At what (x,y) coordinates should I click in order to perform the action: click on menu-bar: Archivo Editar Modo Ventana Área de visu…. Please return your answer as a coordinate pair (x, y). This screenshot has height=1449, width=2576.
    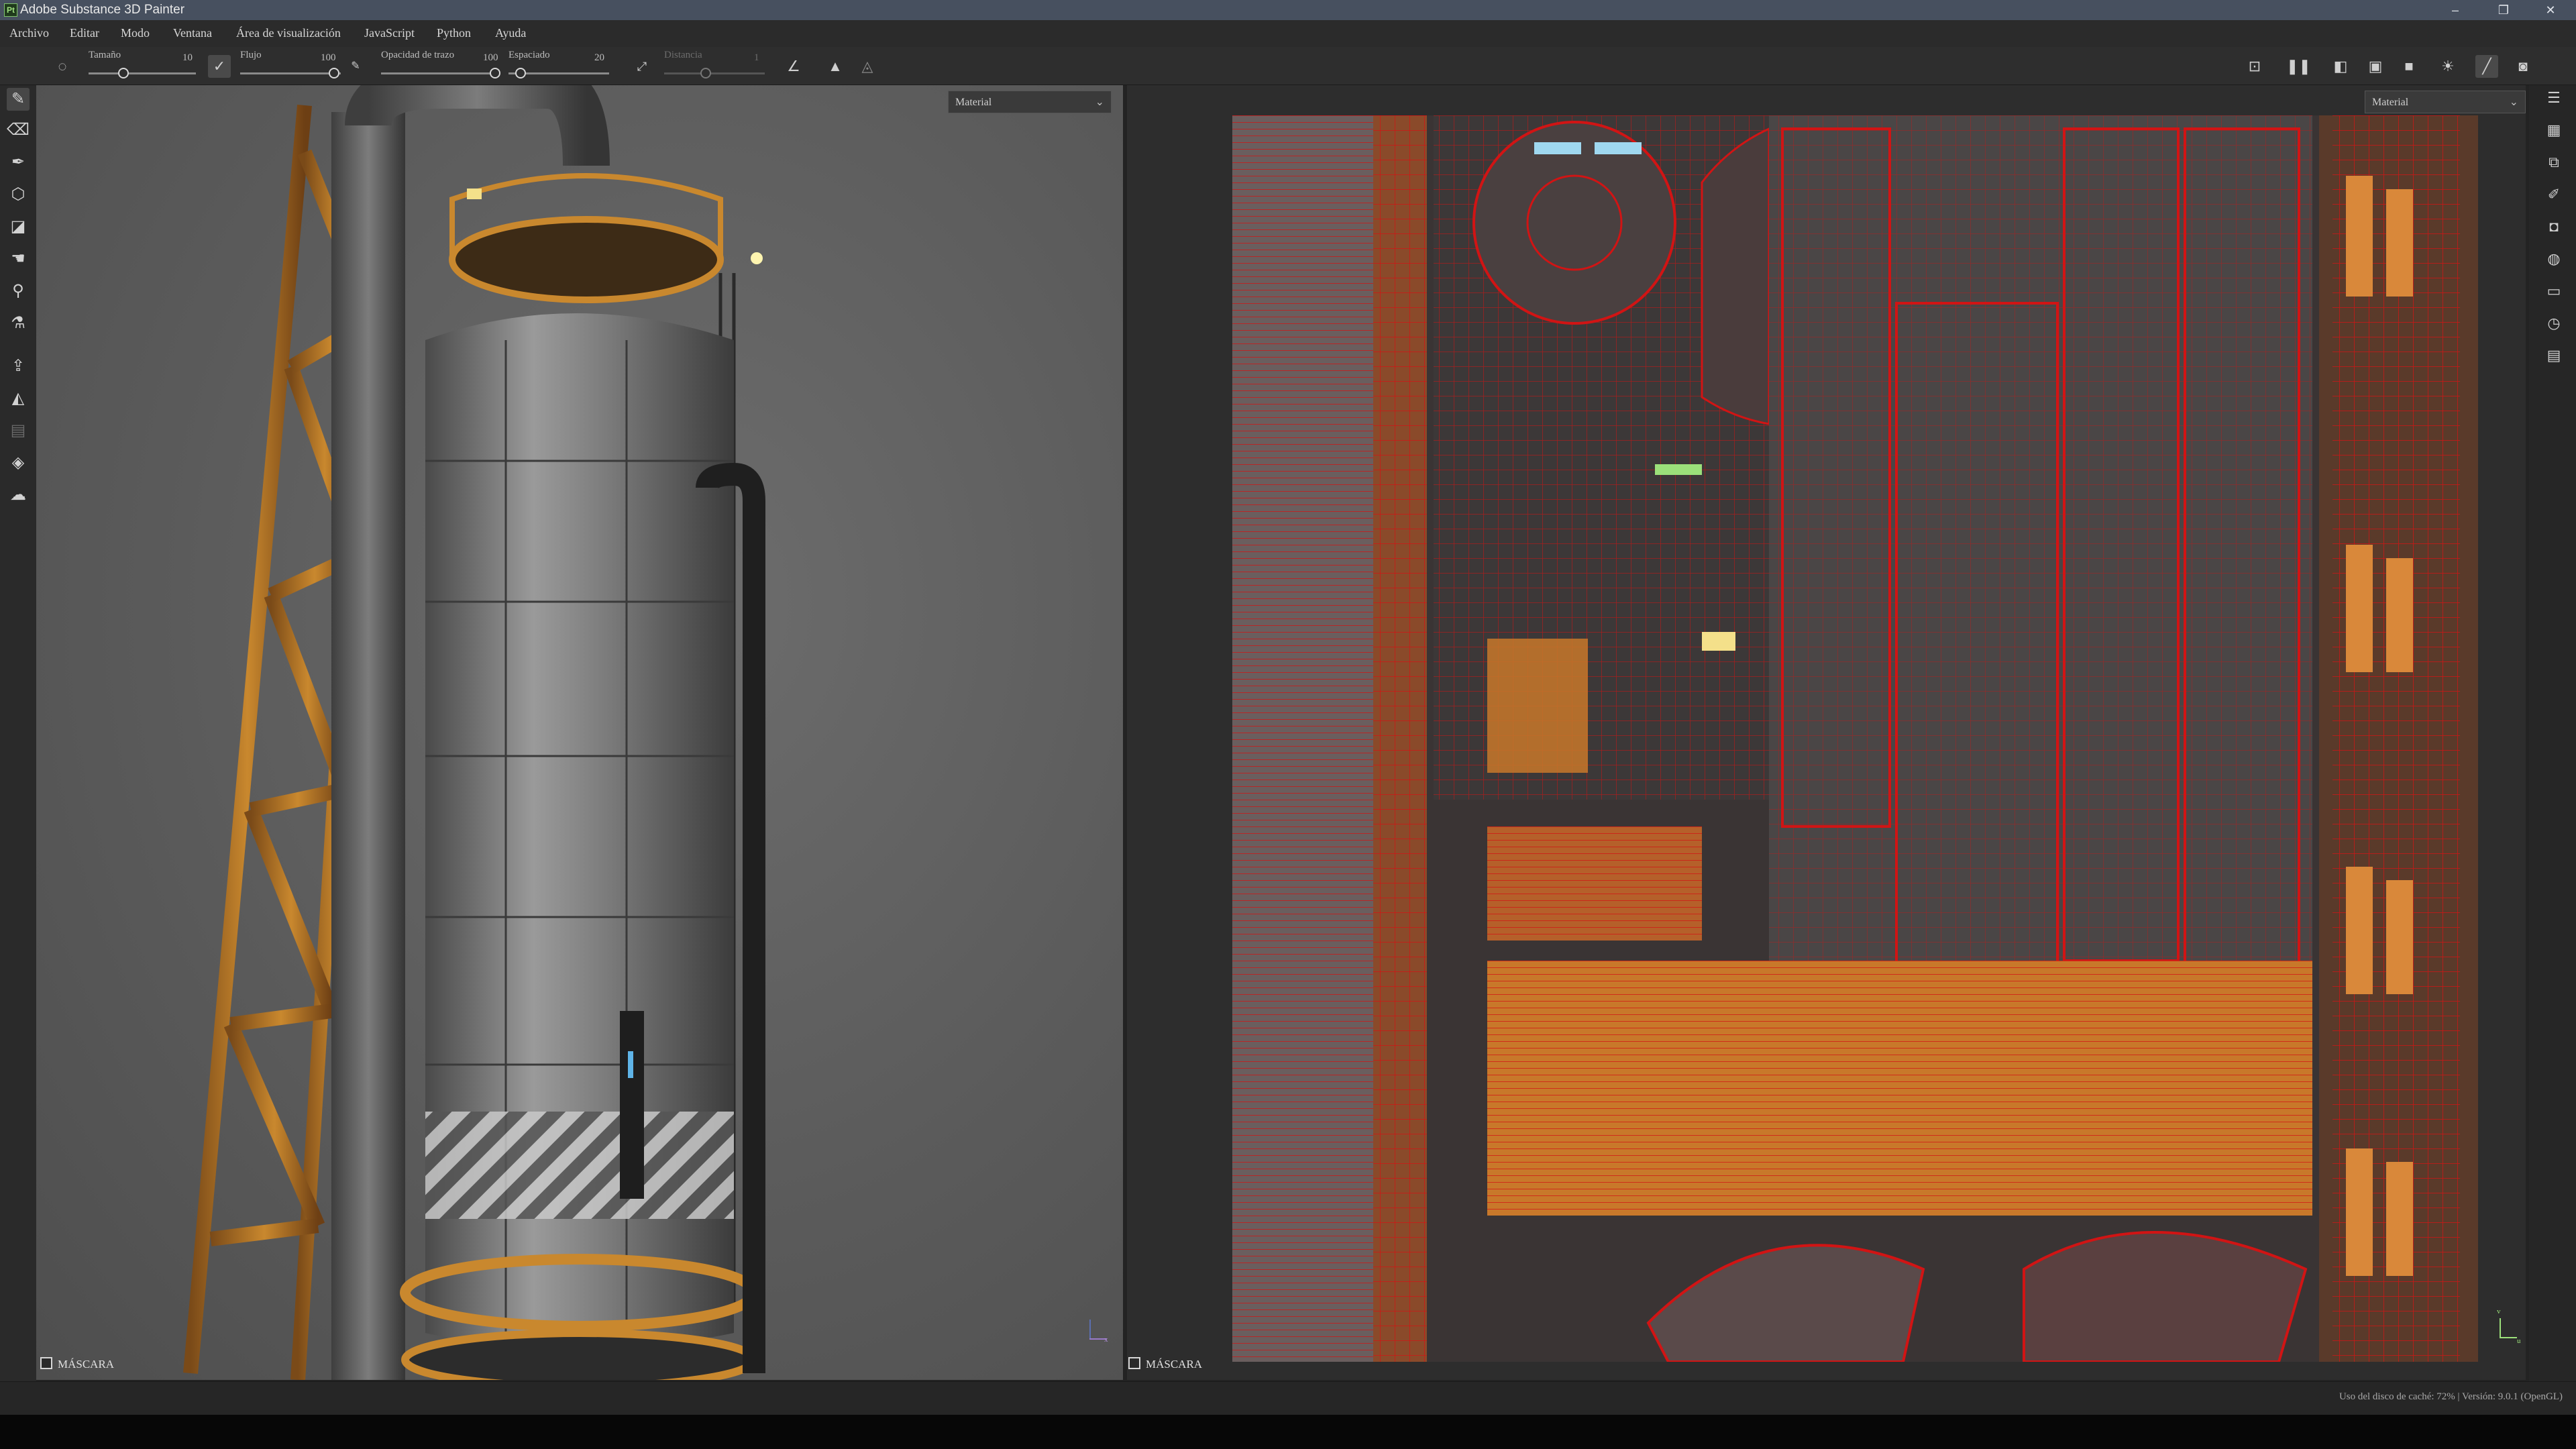
    Looking at the image, I should click on (1288, 33).